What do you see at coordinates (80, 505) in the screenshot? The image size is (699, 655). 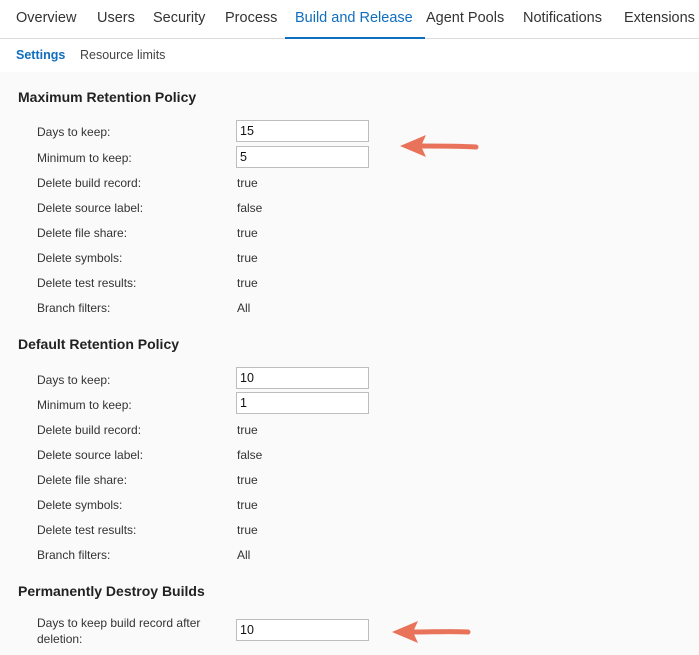 I see `default-delete-symbols-label: Delete symbols:` at bounding box center [80, 505].